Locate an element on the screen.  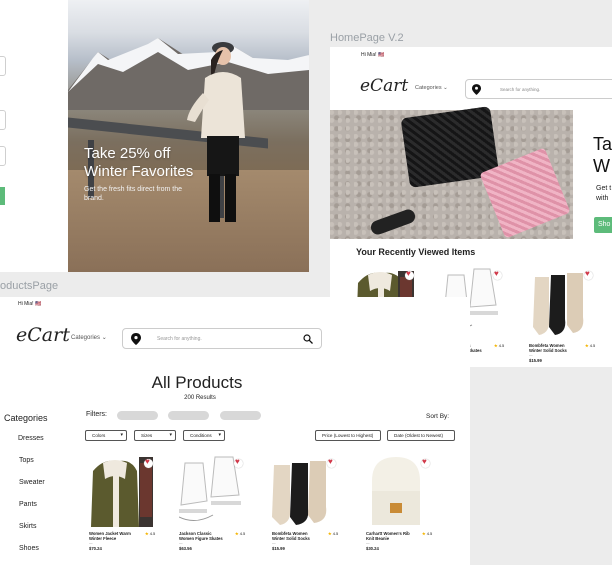
sizes-select: Sizes ▾ is located at coordinates (155, 435).